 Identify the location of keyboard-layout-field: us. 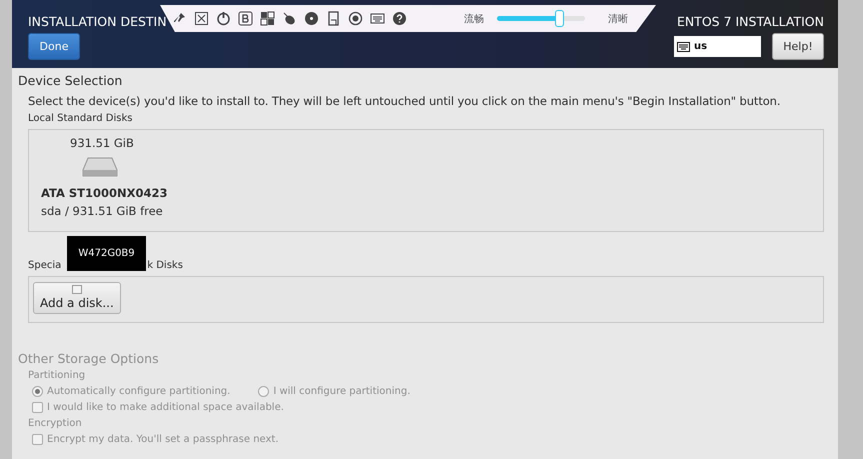
(717, 46).